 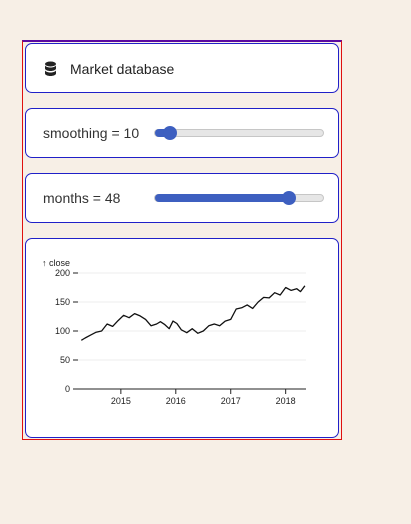 I want to click on x-tick-label: 2018, so click(x=286, y=401).